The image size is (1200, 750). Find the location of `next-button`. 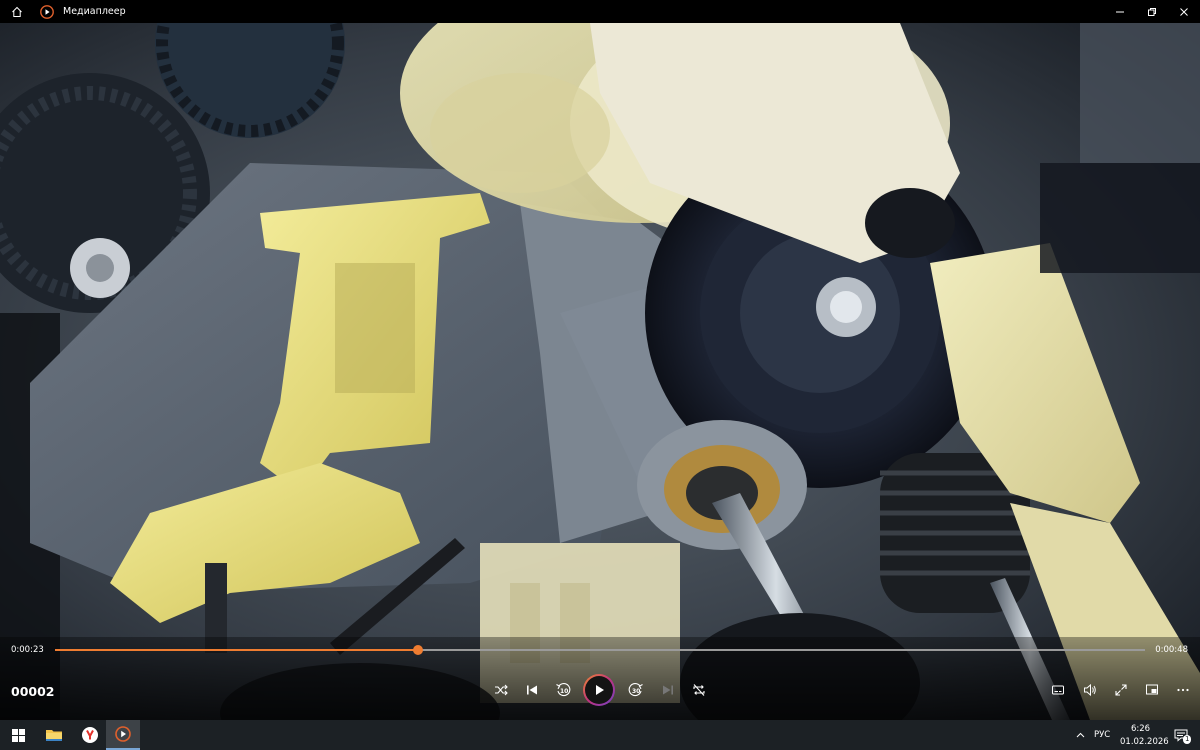

next-button is located at coordinates (668, 690).